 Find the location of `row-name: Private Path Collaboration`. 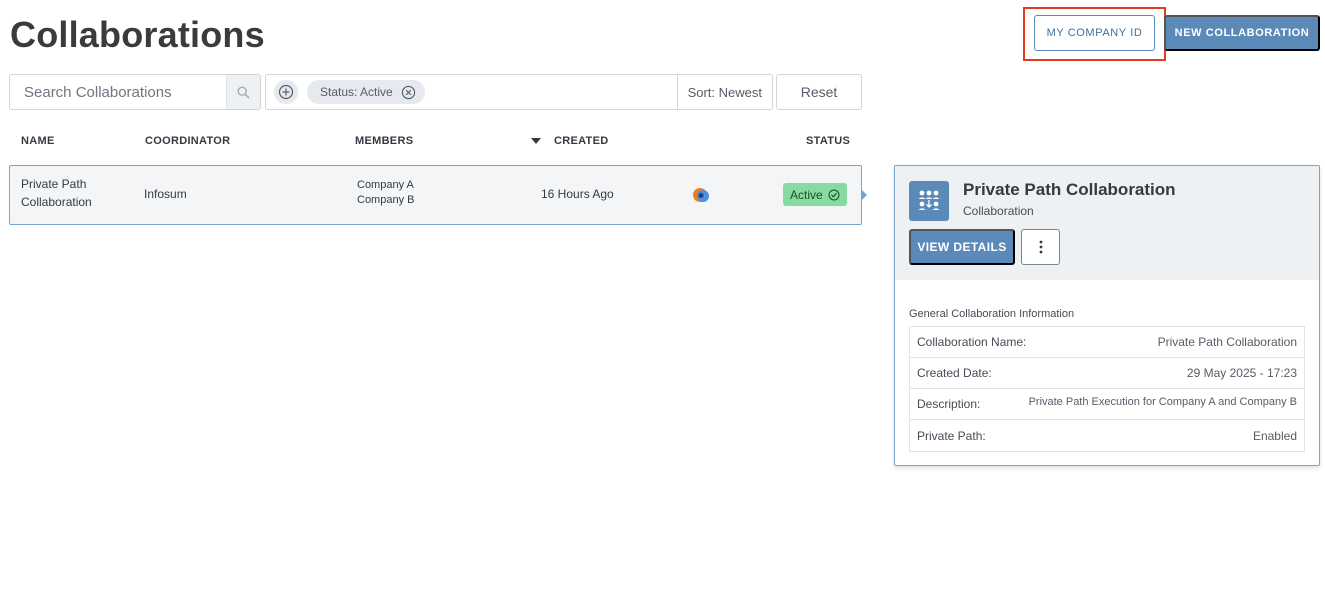

row-name: Private Path Collaboration is located at coordinates (56, 193).